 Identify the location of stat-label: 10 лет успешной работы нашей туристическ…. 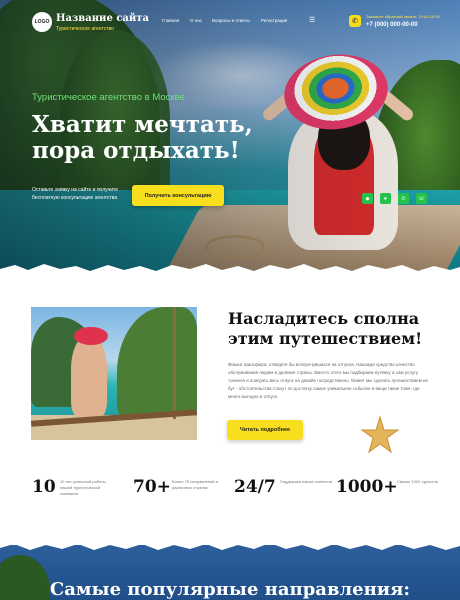
(83, 487).